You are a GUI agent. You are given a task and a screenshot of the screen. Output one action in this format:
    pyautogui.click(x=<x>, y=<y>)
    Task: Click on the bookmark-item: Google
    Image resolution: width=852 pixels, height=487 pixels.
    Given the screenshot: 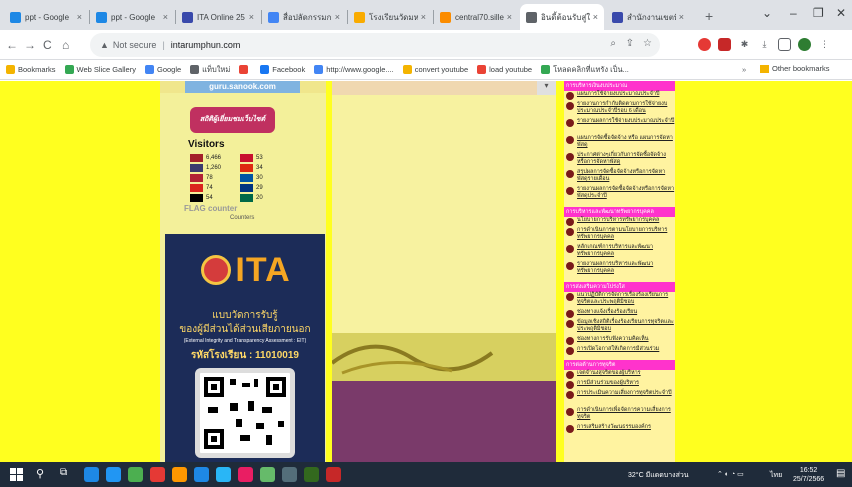 What is the action you would take?
    pyautogui.click(x=162, y=69)
    